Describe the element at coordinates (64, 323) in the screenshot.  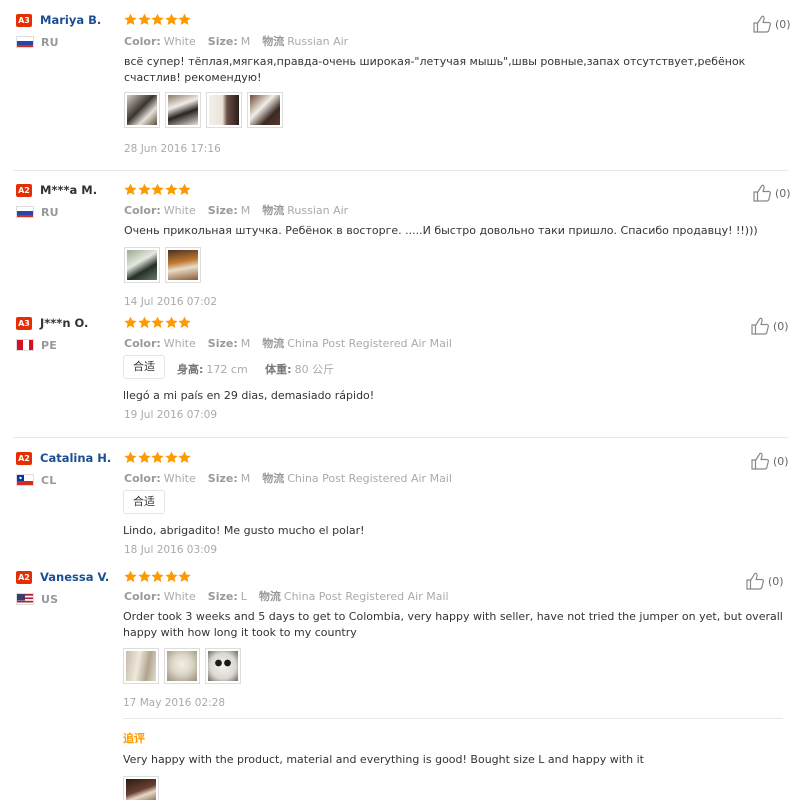
I see `reviewer-name: J***n O.` at that location.